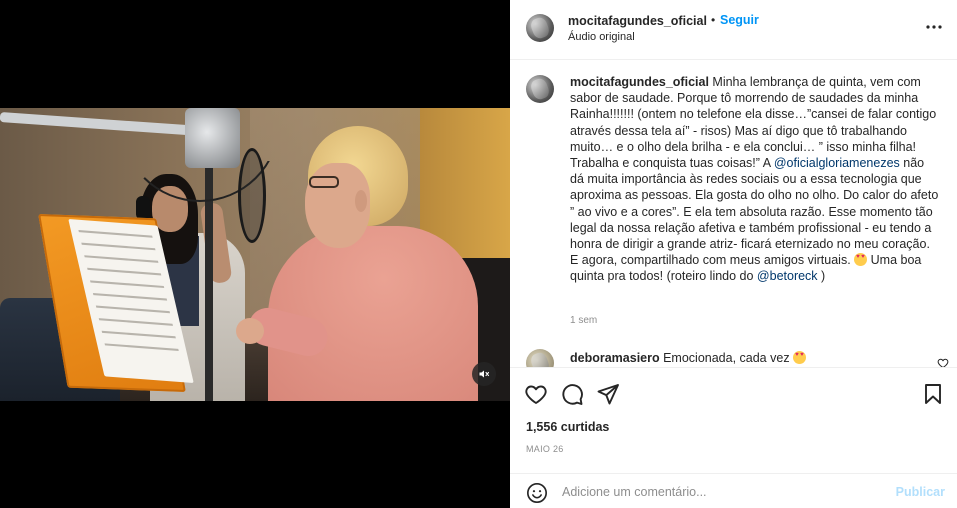  I want to click on paper-plane-icon, so click(608, 394).